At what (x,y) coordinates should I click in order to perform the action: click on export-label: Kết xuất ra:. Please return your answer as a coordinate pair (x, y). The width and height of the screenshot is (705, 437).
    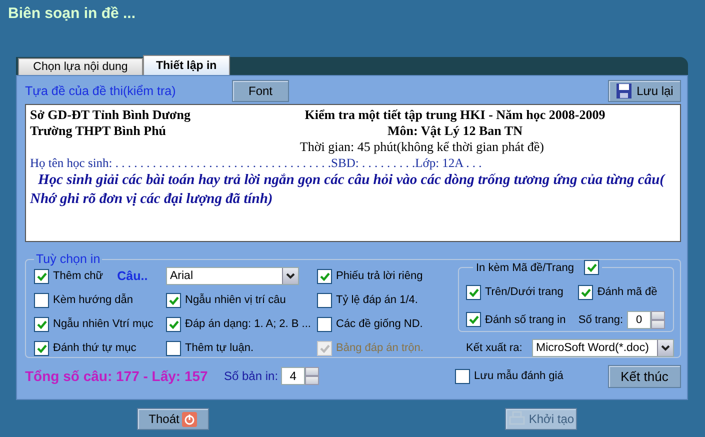
    Looking at the image, I should click on (494, 348).